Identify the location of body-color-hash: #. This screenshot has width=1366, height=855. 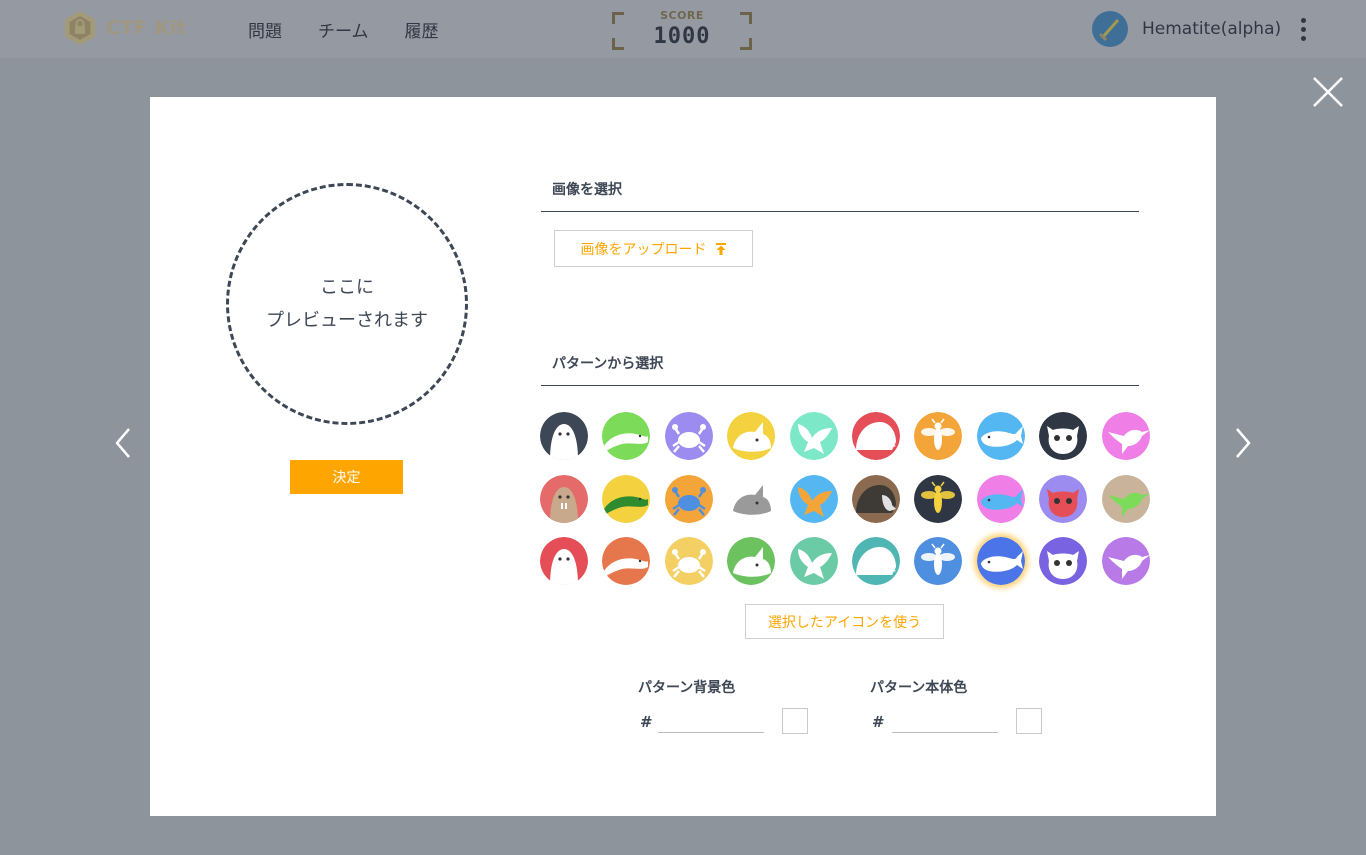
(878, 722).